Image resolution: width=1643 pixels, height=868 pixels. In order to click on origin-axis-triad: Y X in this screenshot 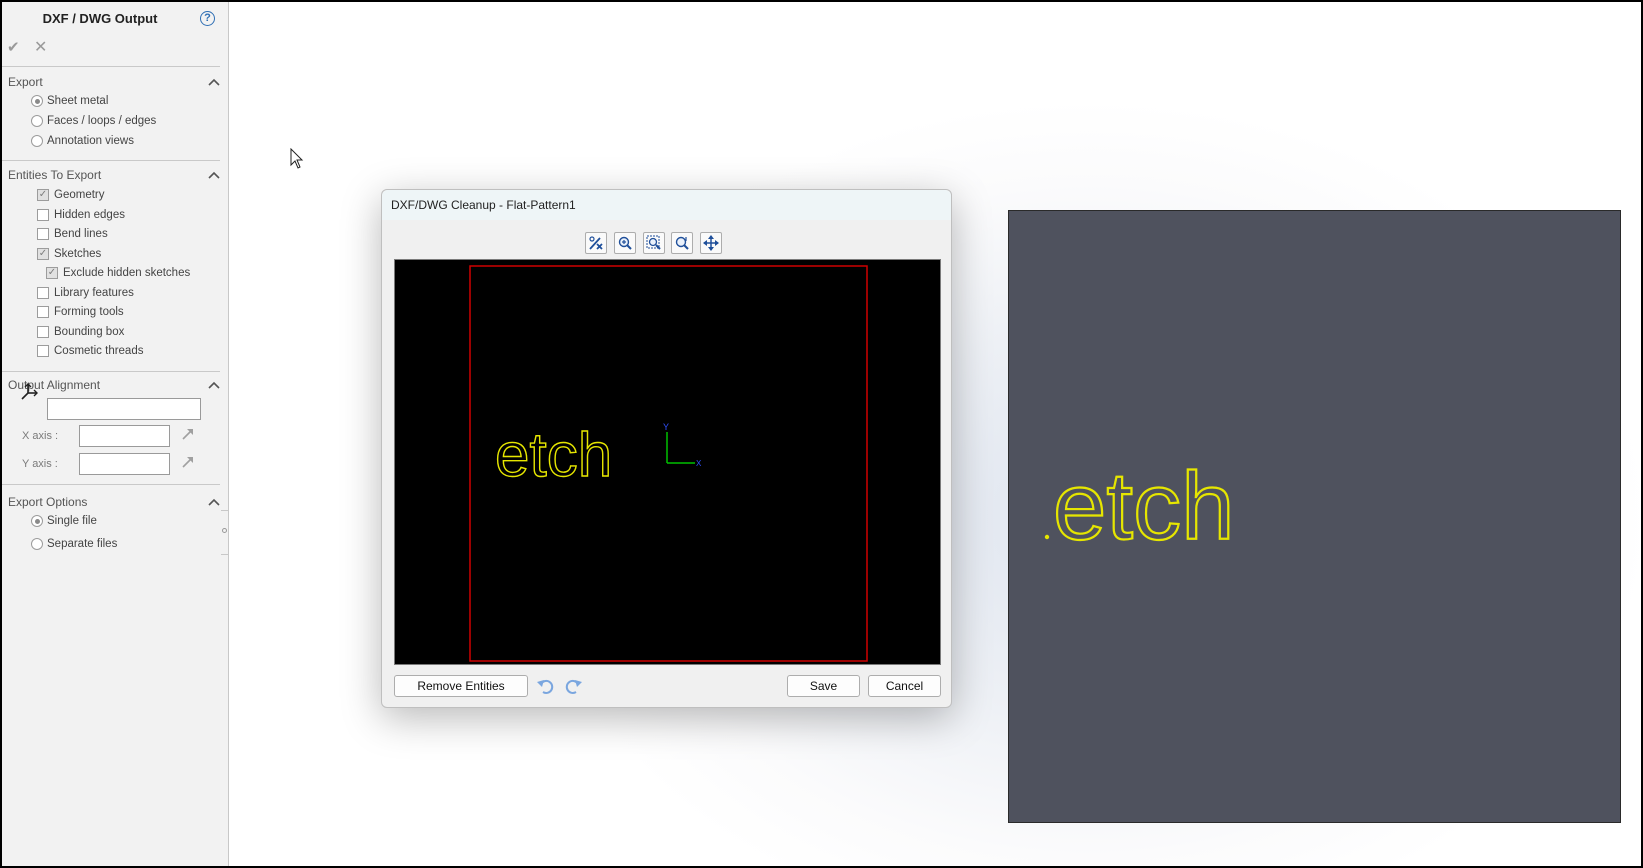, I will do `click(682, 445)`.